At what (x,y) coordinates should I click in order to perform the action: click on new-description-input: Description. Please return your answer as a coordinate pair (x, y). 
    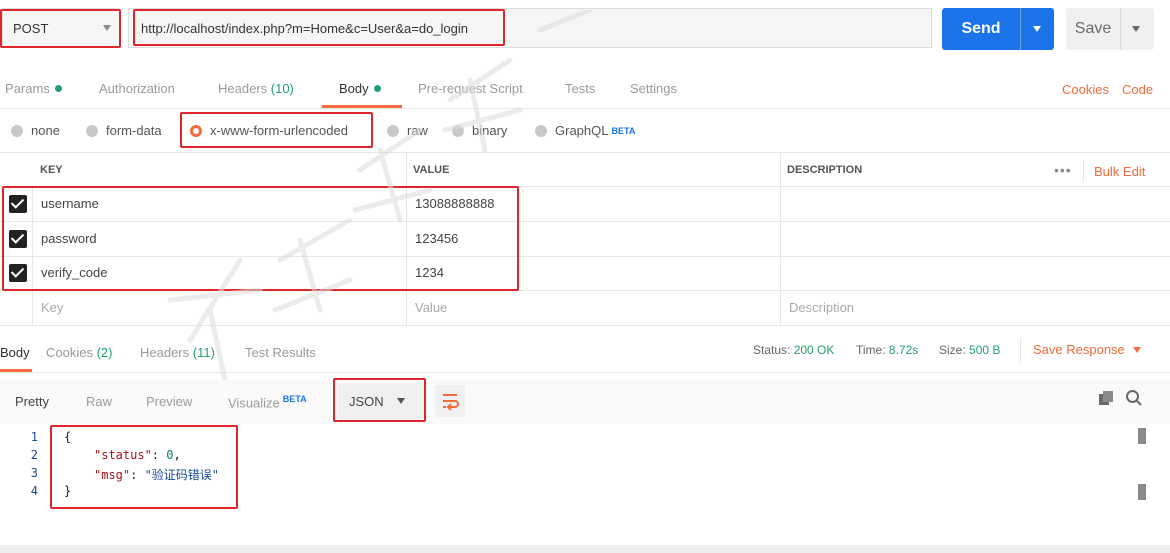
    Looking at the image, I should click on (821, 307).